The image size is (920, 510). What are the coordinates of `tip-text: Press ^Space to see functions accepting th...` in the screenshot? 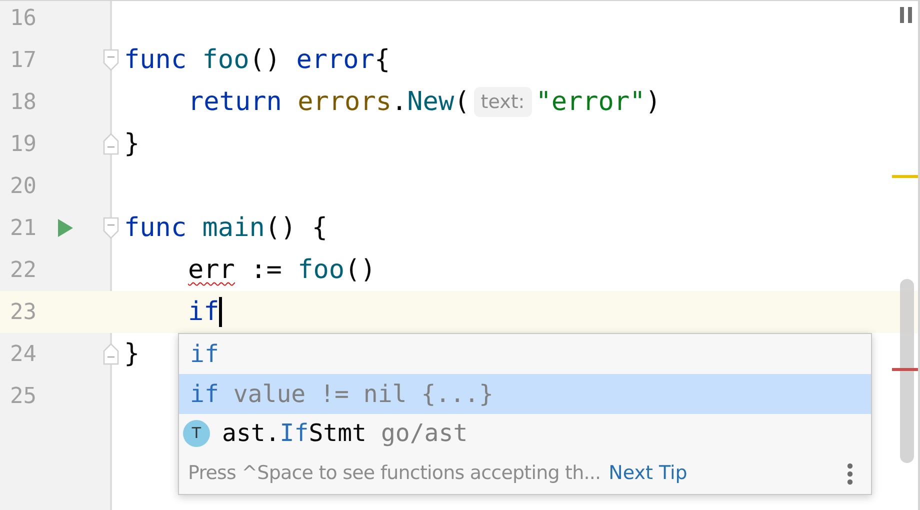 It's located at (394, 473).